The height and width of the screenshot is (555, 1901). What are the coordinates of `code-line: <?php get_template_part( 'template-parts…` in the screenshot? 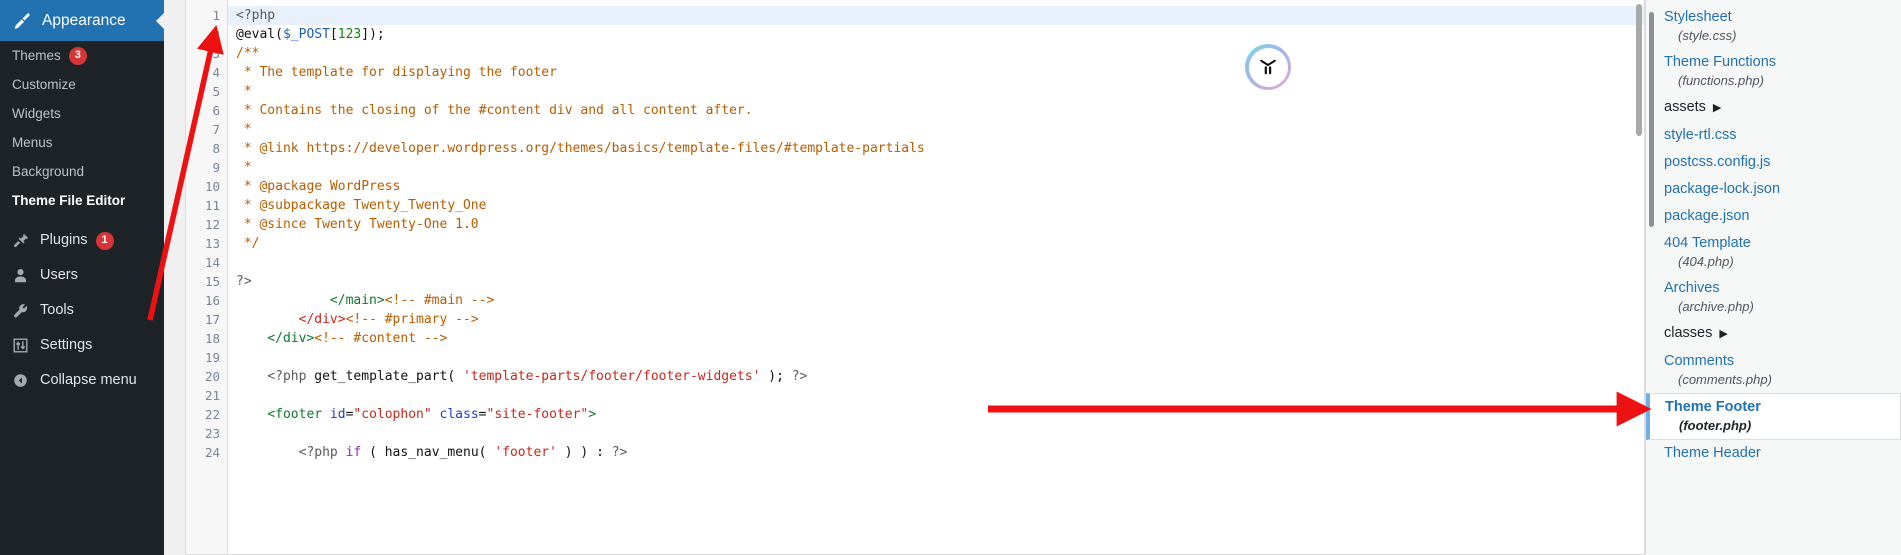 It's located at (936, 376).